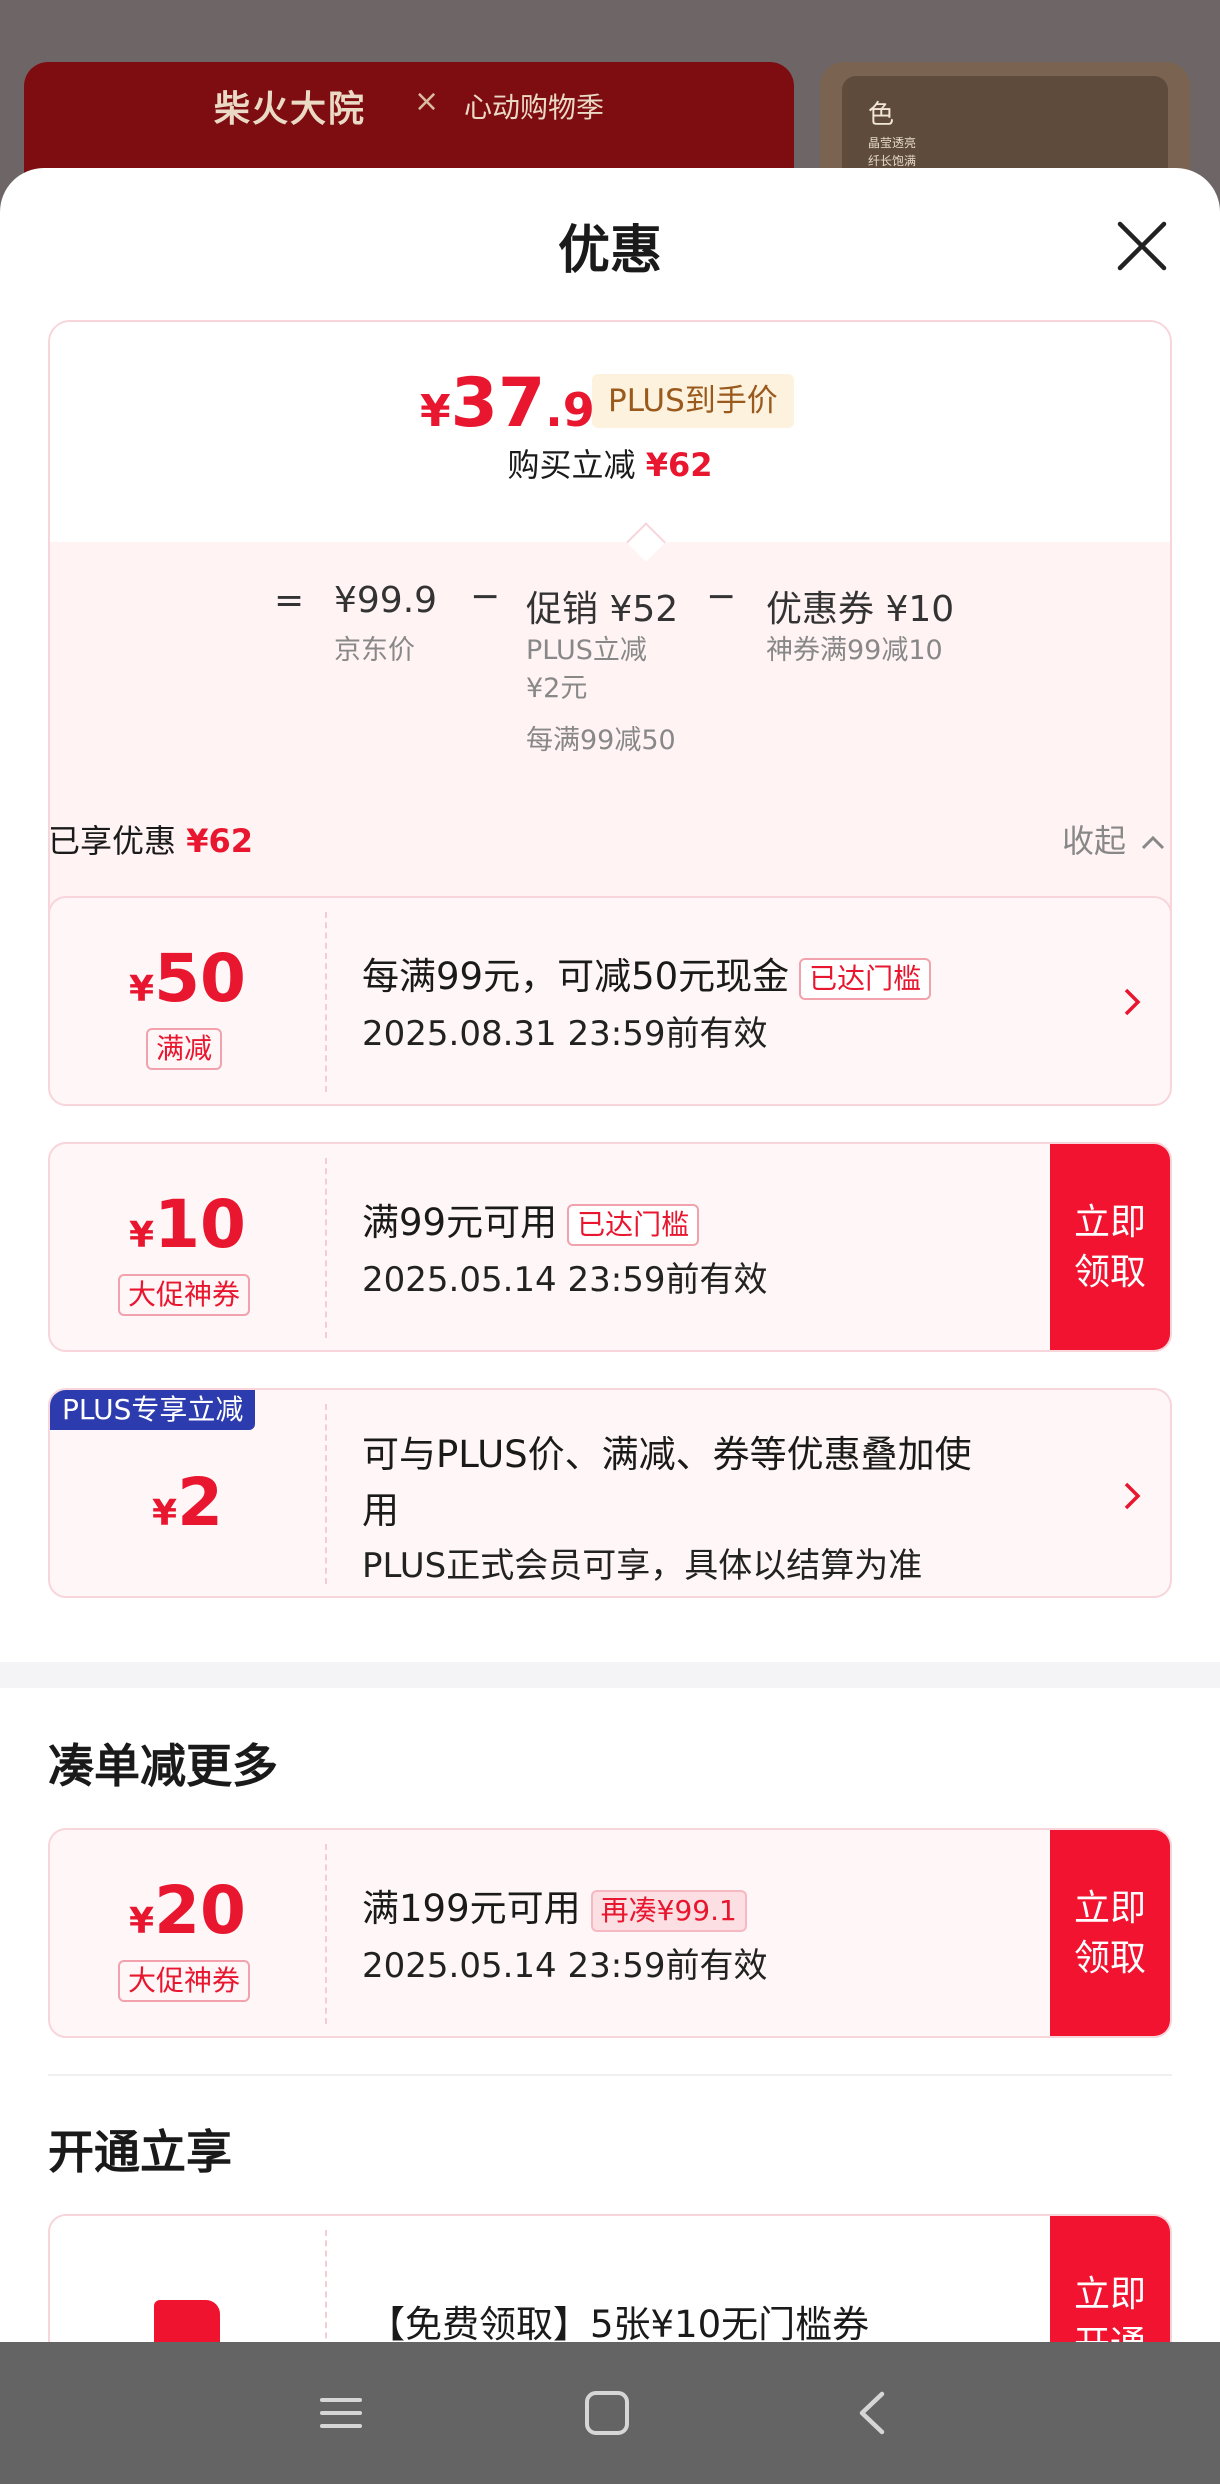  What do you see at coordinates (667, 1454) in the screenshot?
I see `plus-description-line1: 可与PLUS价、满减、券等优惠叠加使` at bounding box center [667, 1454].